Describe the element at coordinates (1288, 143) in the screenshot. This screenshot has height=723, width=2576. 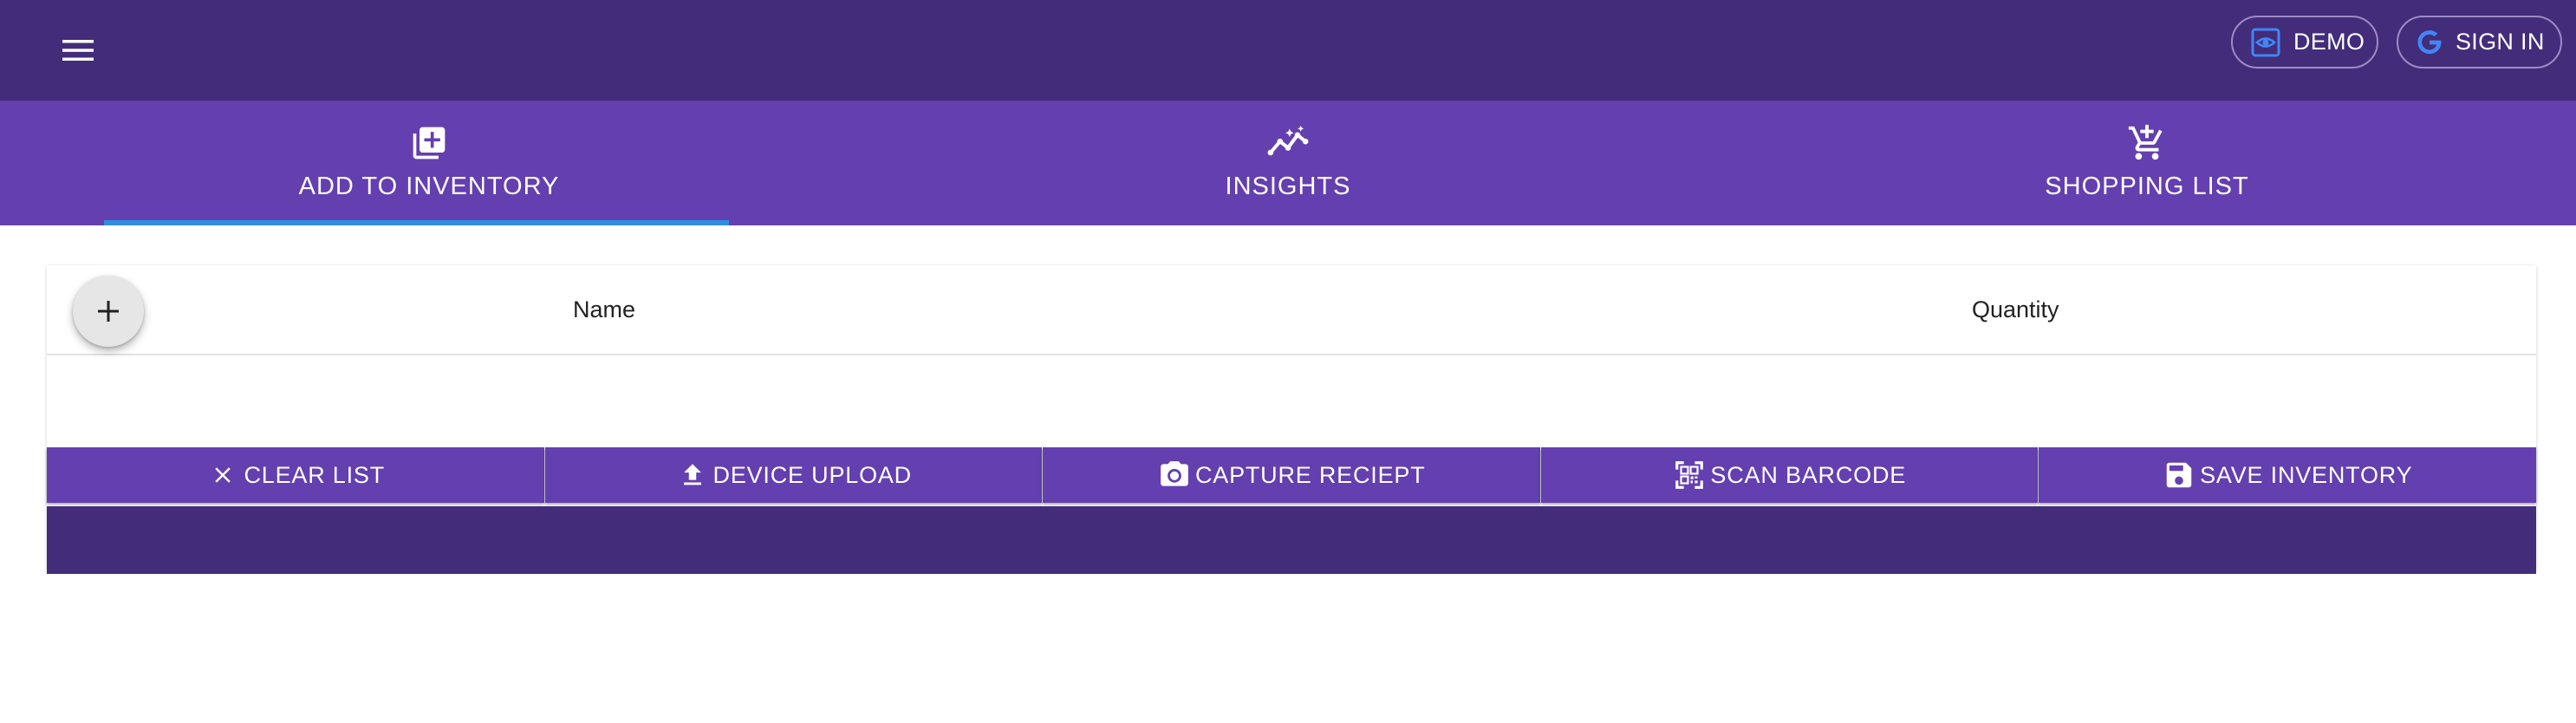
I see `insights-icon` at that location.